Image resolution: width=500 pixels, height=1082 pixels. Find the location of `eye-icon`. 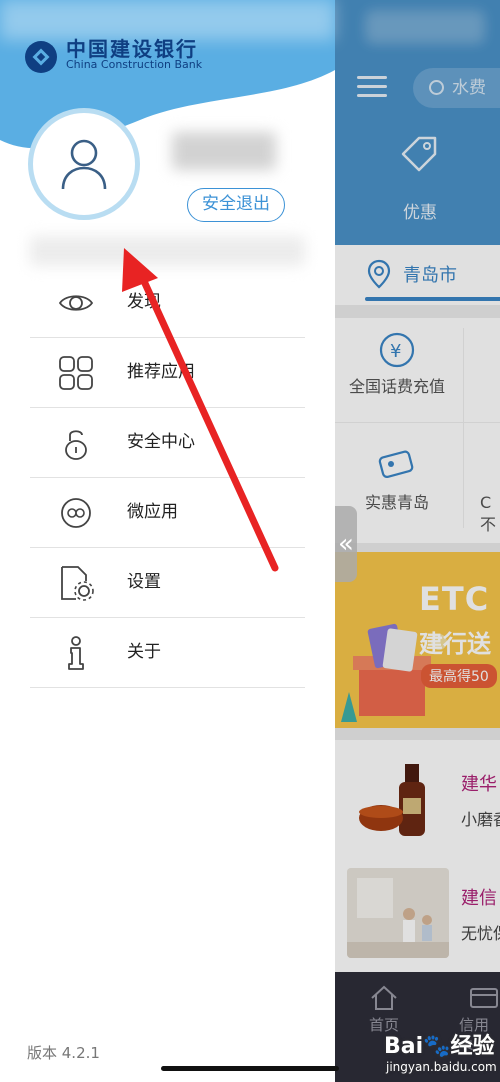

eye-icon is located at coordinates (76, 303).